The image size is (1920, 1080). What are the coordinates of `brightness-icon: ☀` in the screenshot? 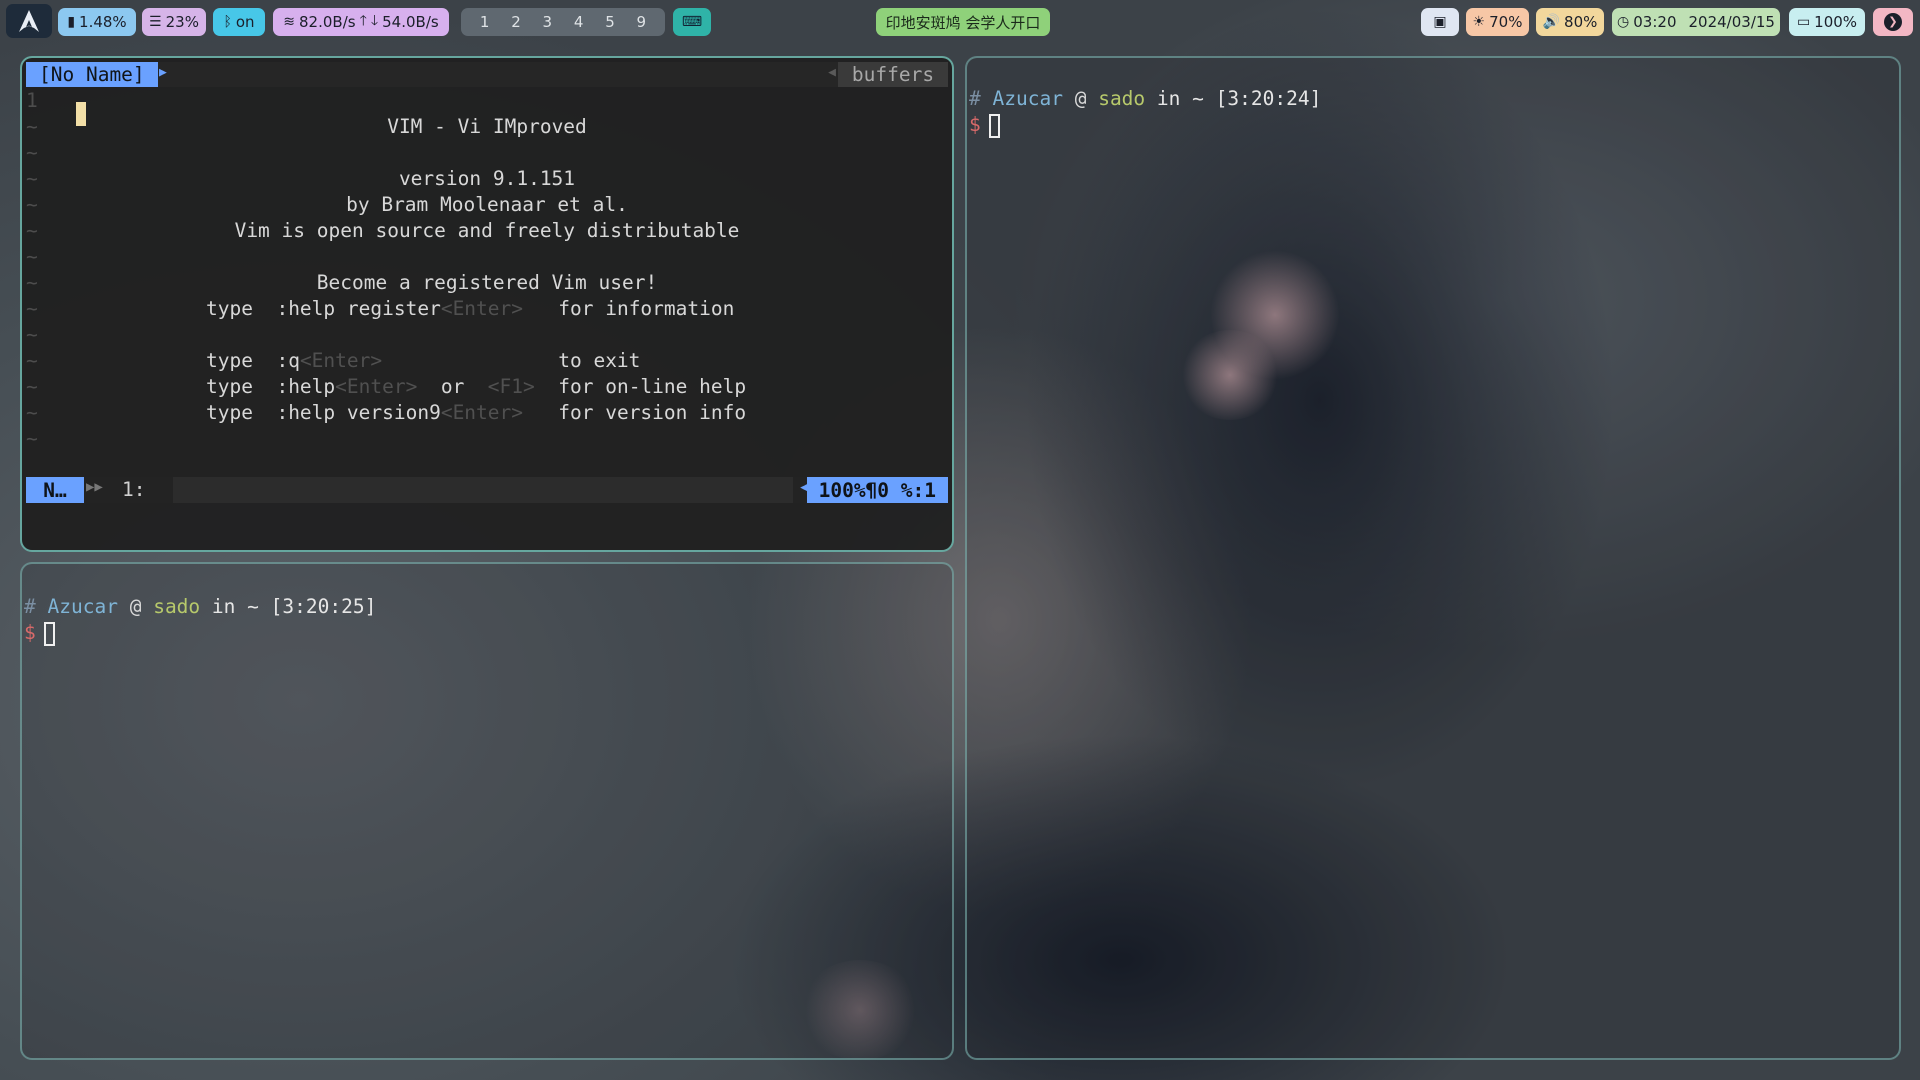 It's located at (1479, 22).